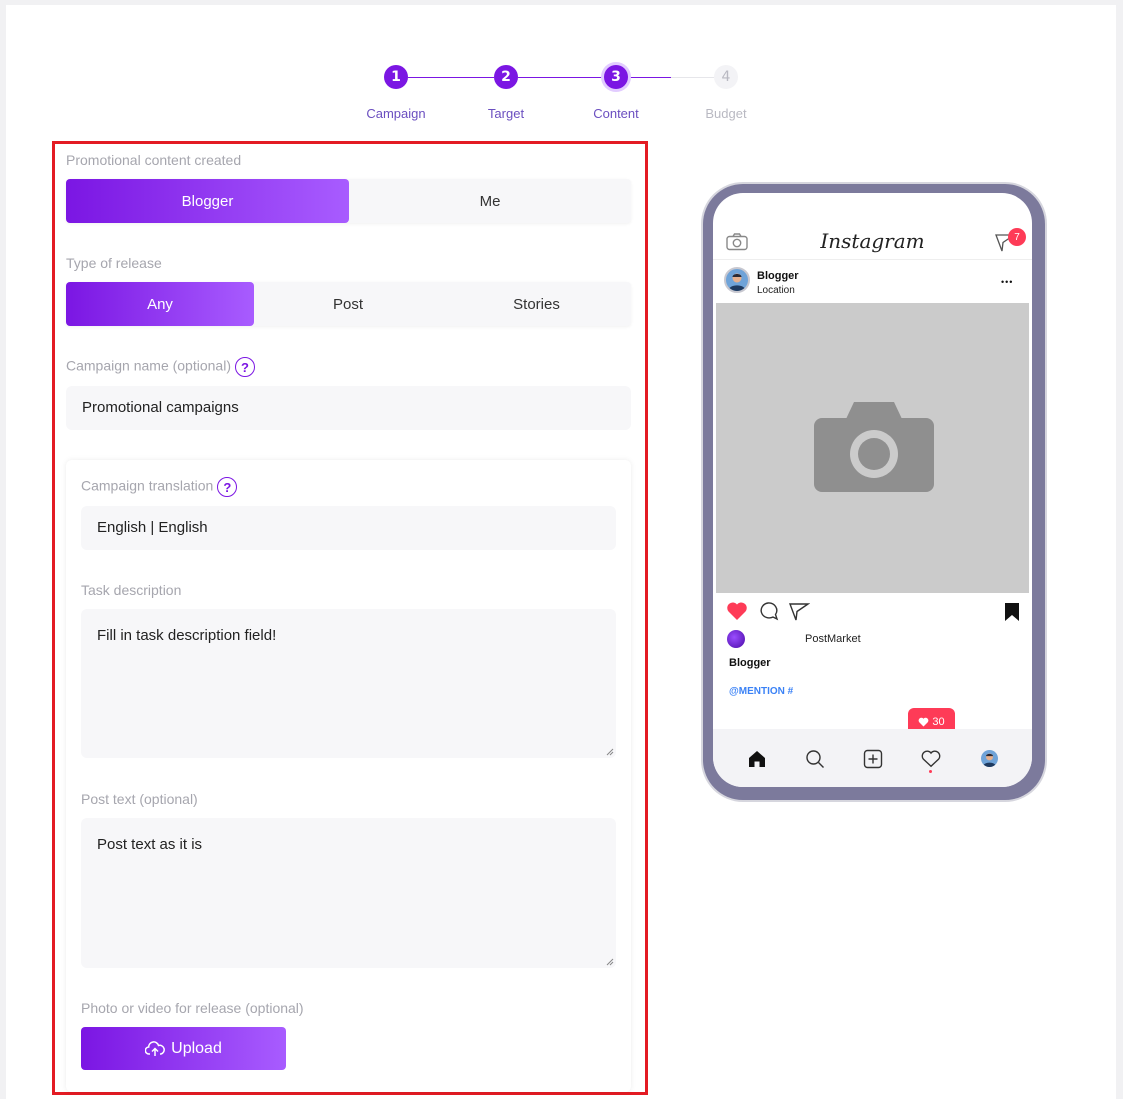  Describe the element at coordinates (1007, 282) in the screenshot. I see `more-options-icon: •••` at that location.